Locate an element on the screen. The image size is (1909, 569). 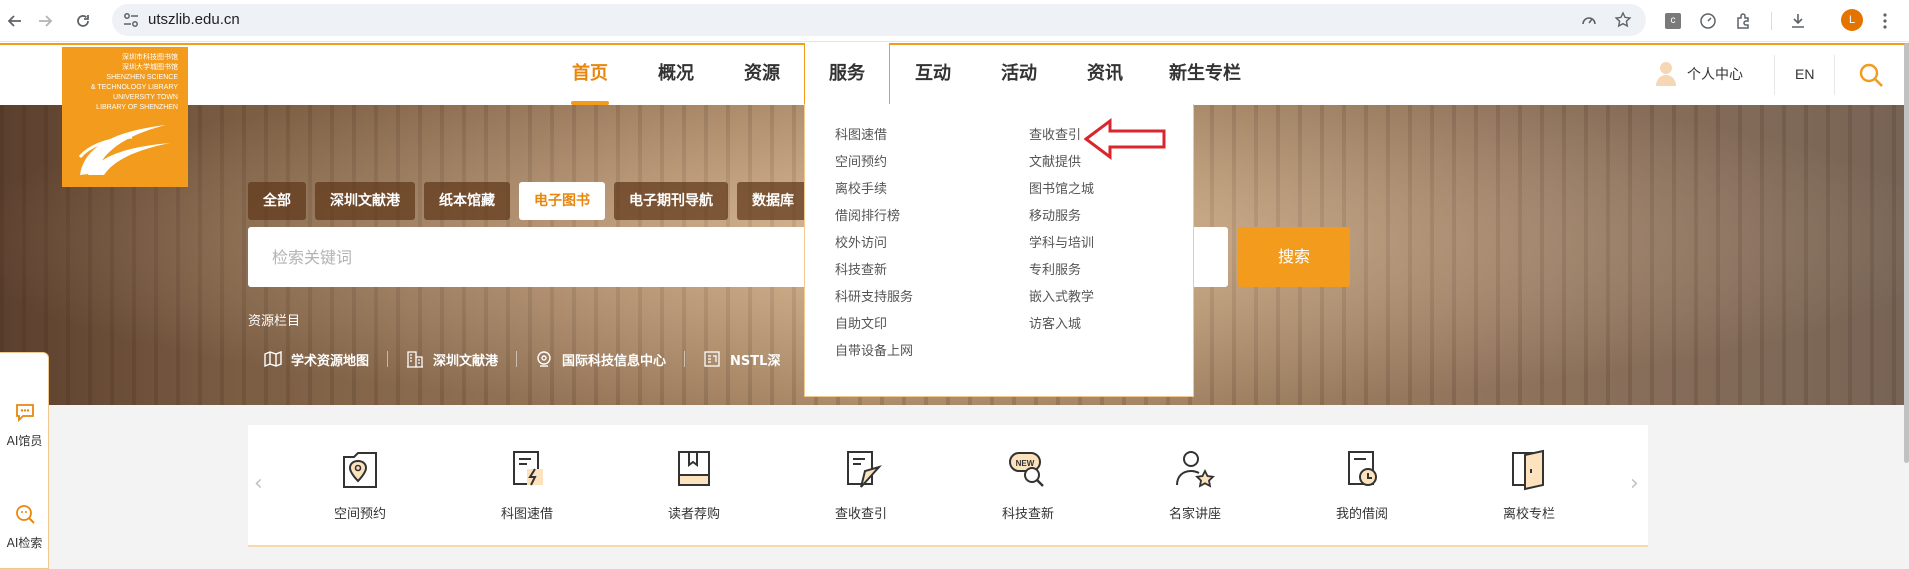
user-center-link: 个人中心 is located at coordinates (1699, 74).